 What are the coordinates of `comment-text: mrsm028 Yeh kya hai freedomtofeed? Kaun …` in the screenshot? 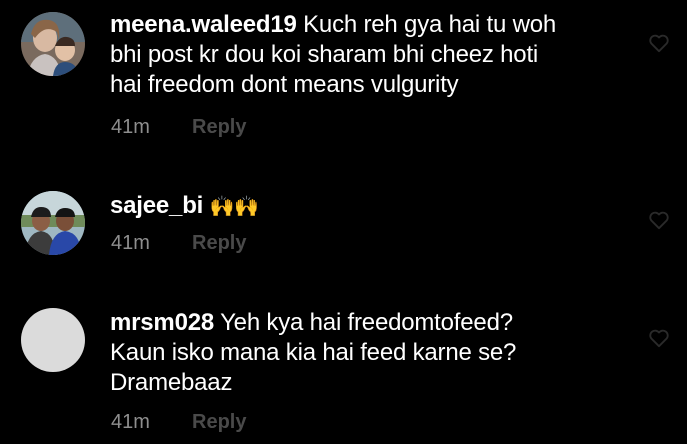 It's located at (360, 353).